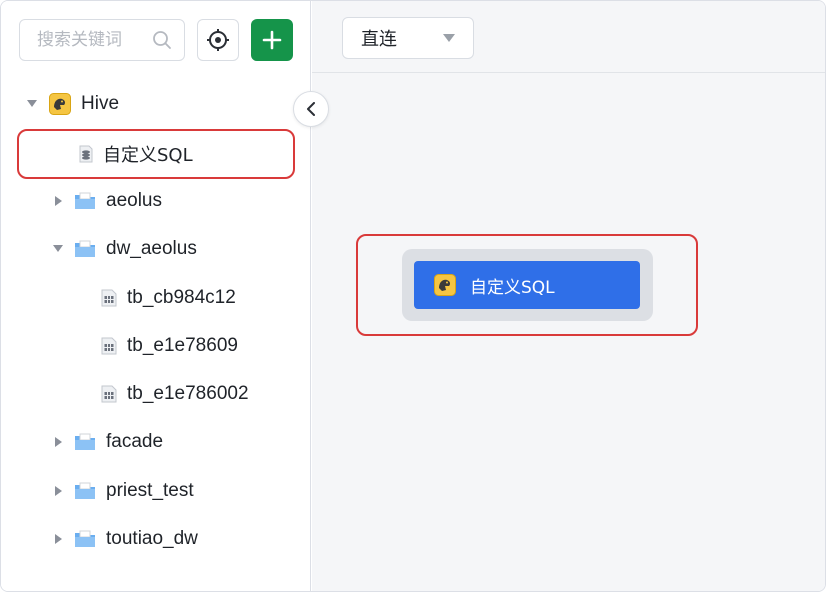 The height and width of the screenshot is (592, 826). I want to click on connection-mode-select: 直连, so click(408, 38).